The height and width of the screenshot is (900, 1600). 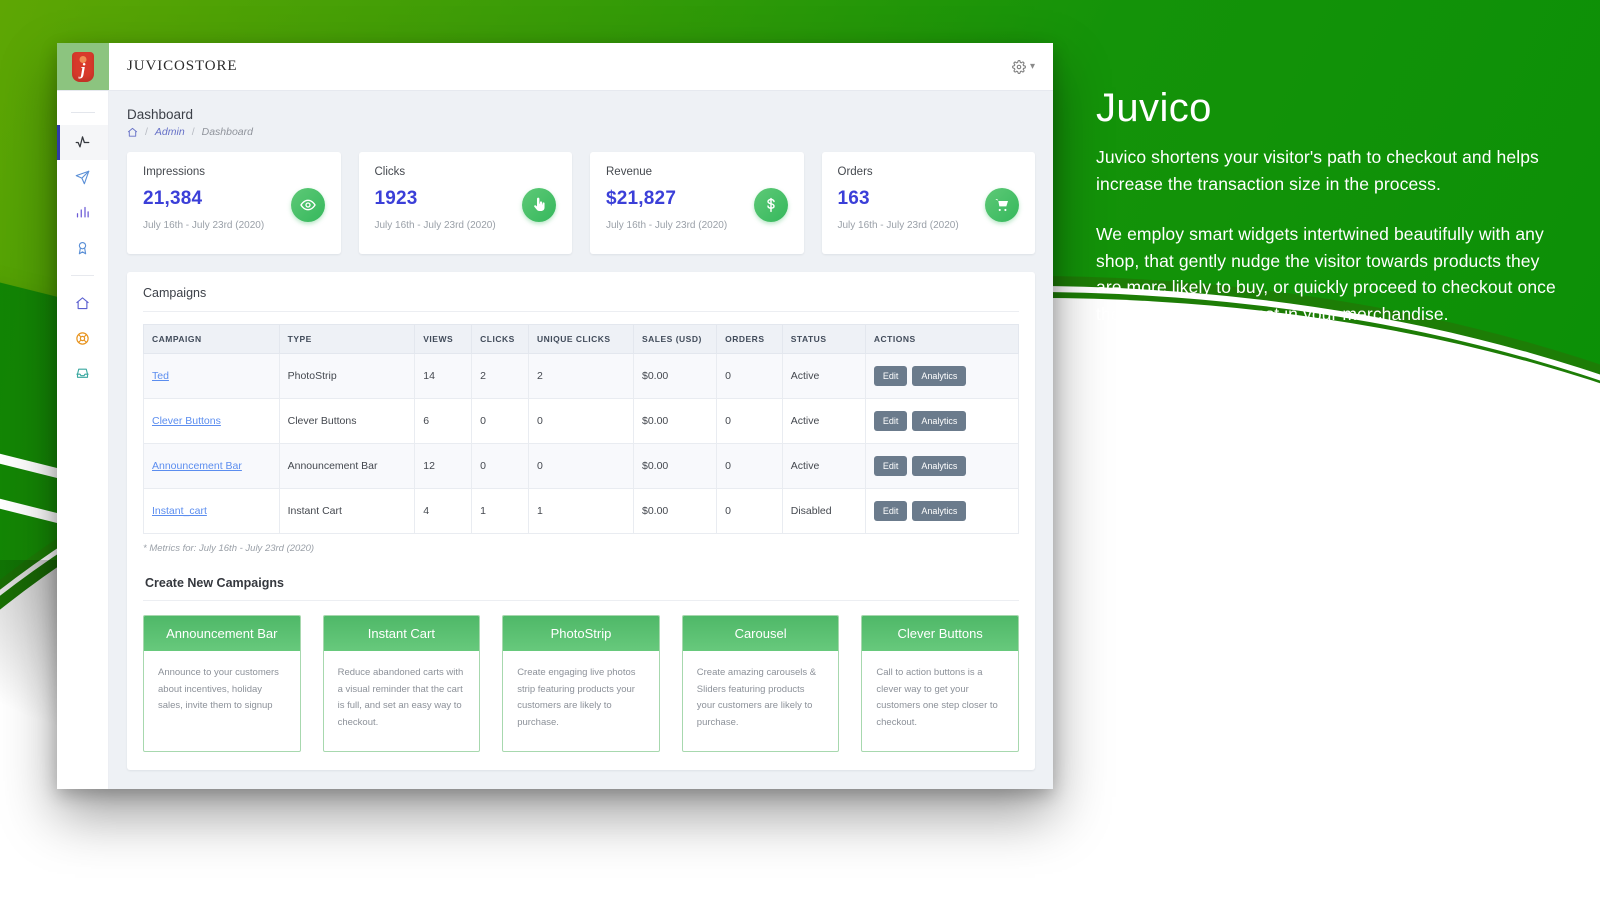 What do you see at coordinates (443, 421) in the screenshot?
I see `cell-views: 6` at bounding box center [443, 421].